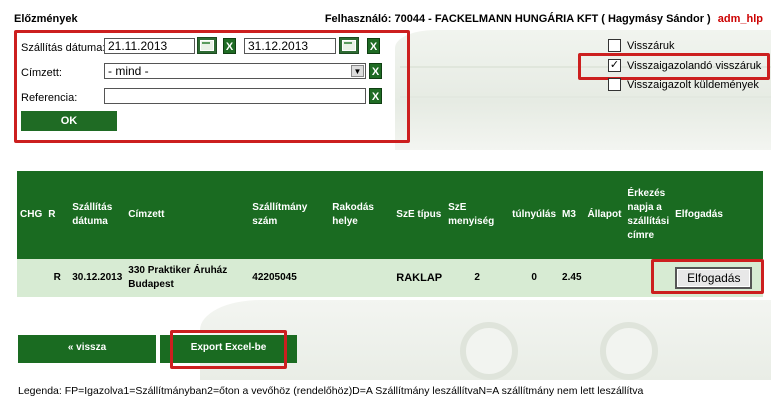  Describe the element at coordinates (187, 215) in the screenshot. I see `column-header: Címzett` at that location.